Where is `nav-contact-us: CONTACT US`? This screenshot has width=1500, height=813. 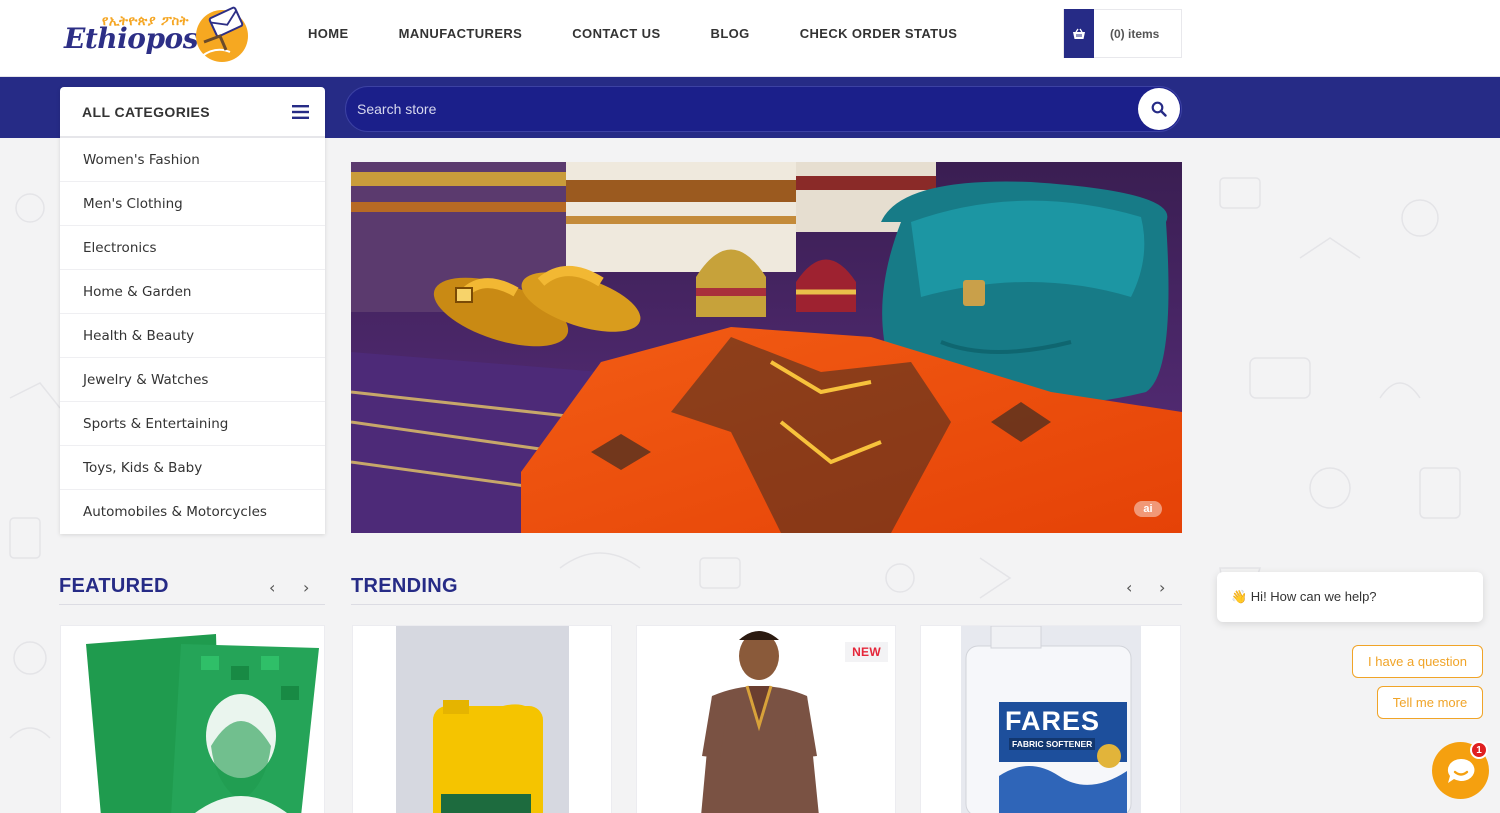
nav-contact-us: CONTACT US is located at coordinates (616, 33).